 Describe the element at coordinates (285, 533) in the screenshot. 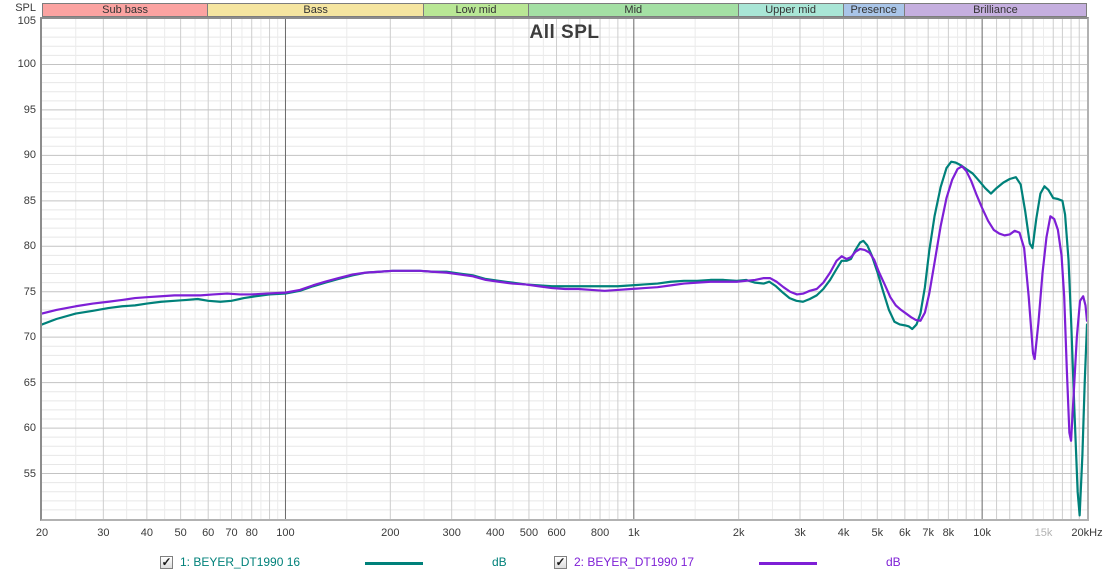

I see `x-tick-label: 100` at that location.